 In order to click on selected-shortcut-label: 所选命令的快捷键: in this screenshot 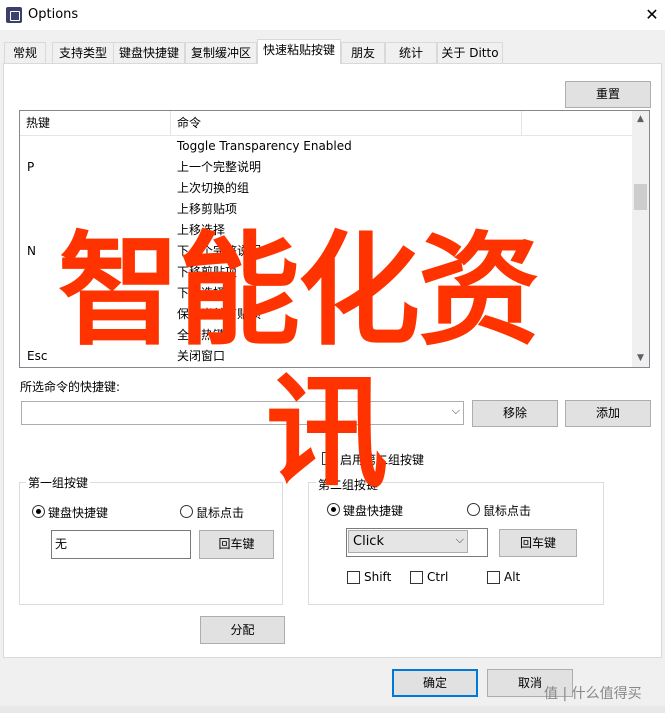, I will do `click(70, 387)`.